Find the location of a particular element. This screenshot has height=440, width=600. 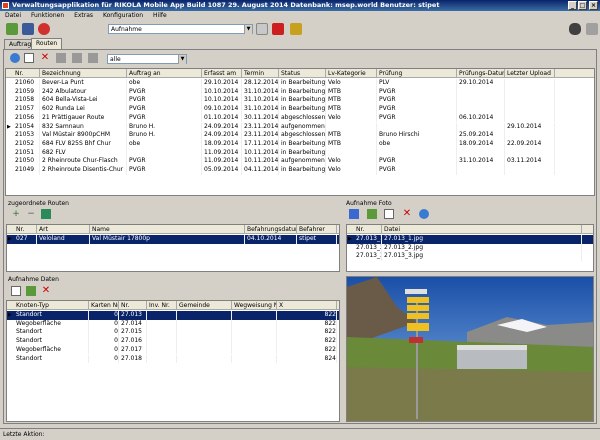

column-header: Befahrungsdatum is located at coordinates (271, 229).